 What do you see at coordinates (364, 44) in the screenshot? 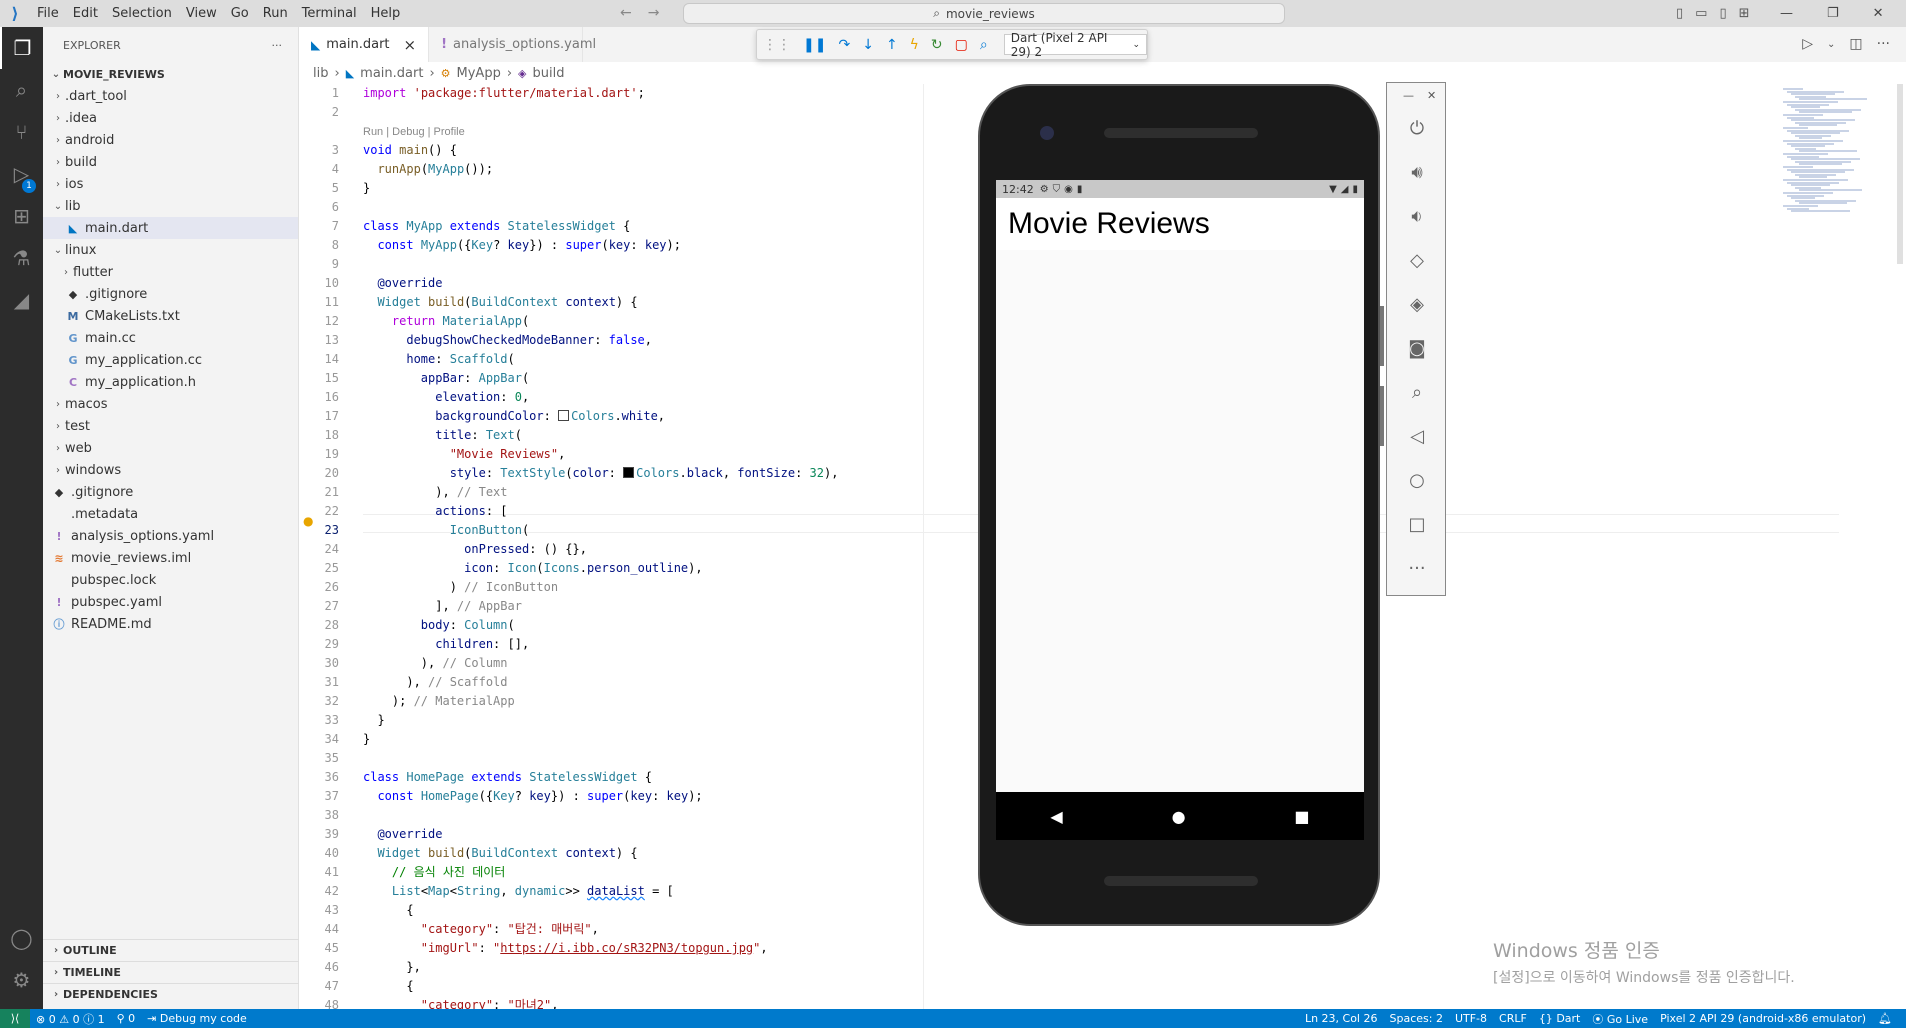
I see `tab-main-dart: ◣ main.dart ×` at bounding box center [364, 44].